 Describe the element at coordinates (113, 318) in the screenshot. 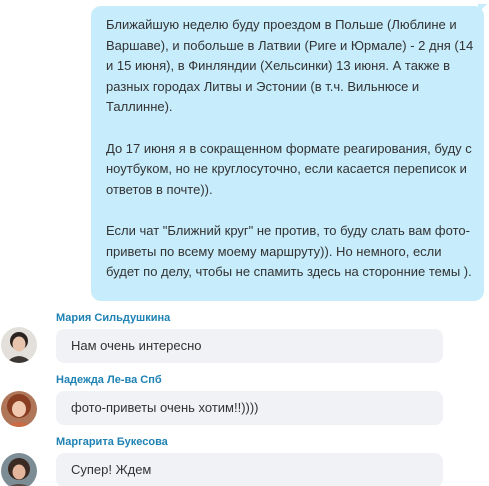

I see `sender-name: Мария Сильдушкина` at that location.